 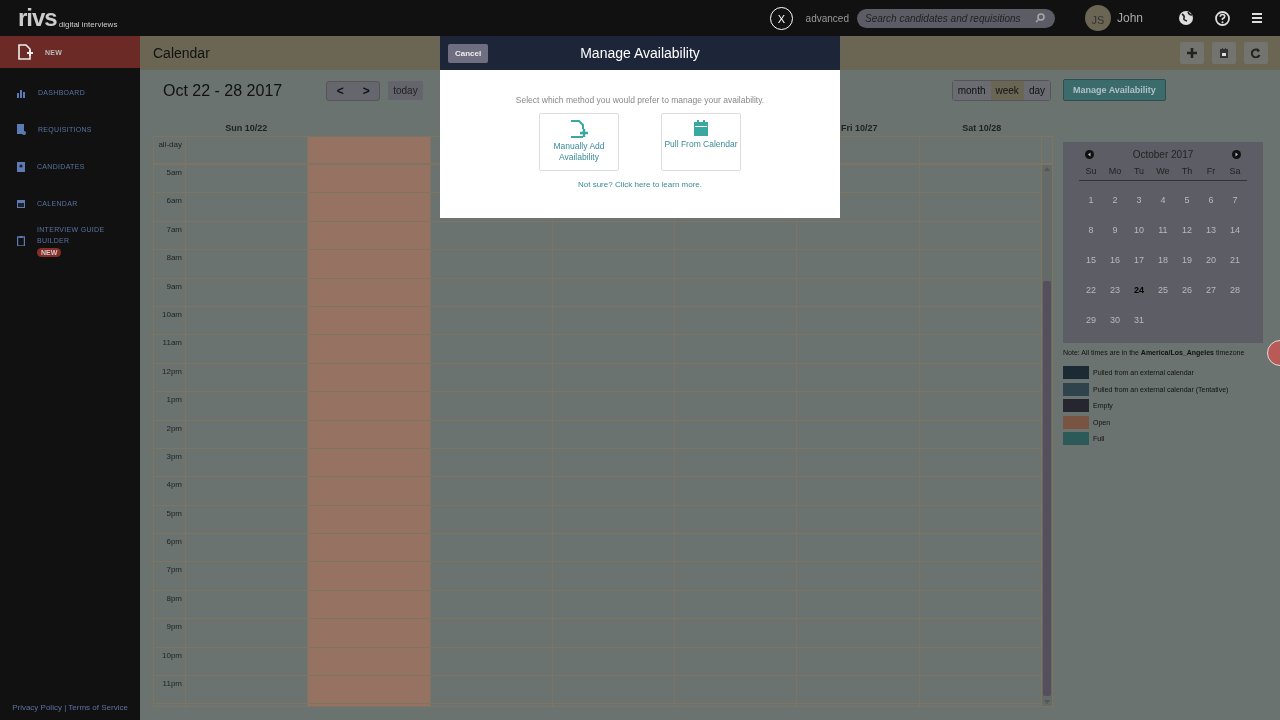 I want to click on date-cell: 22, so click(x=1091, y=290).